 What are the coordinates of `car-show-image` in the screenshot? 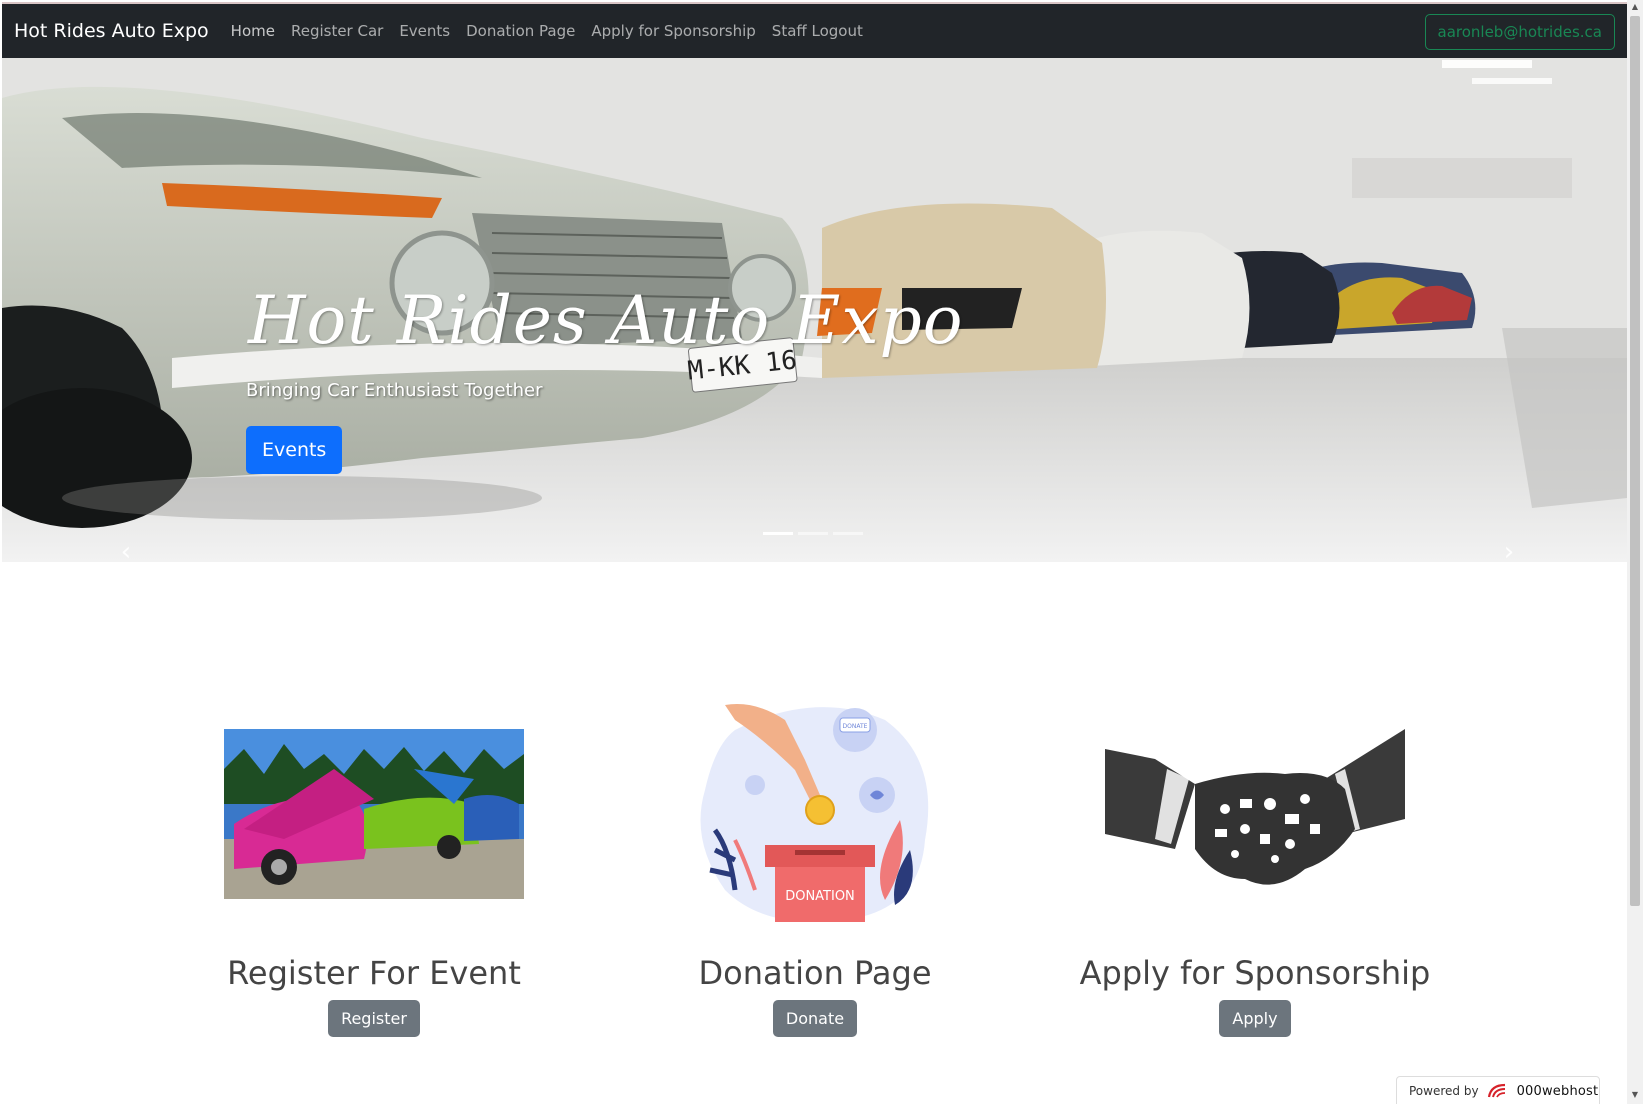 It's located at (374, 814).